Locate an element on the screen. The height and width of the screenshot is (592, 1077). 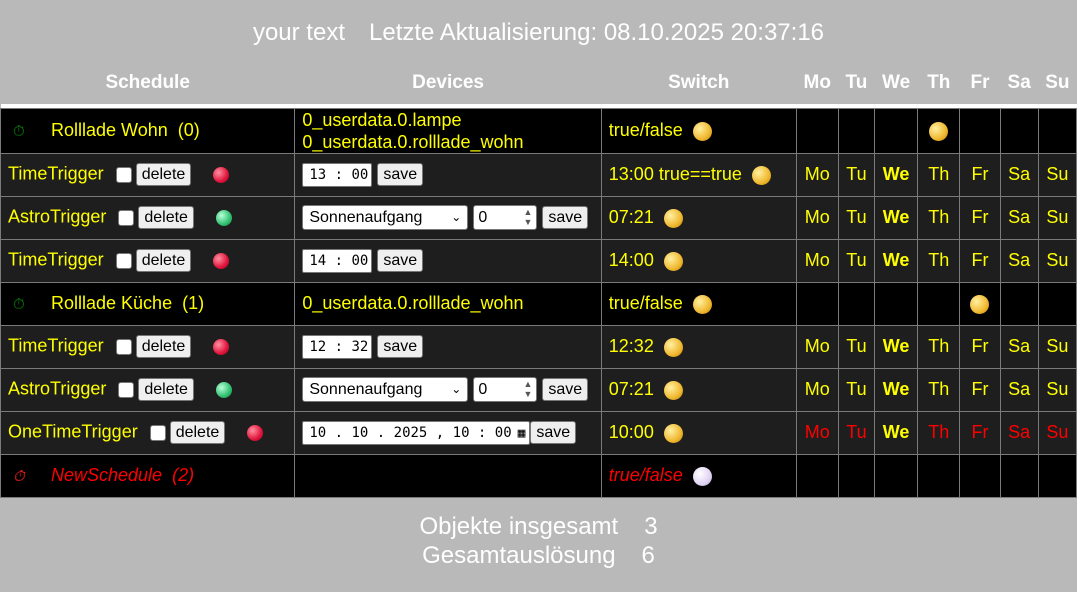
col-switch: Switch is located at coordinates (699, 82).